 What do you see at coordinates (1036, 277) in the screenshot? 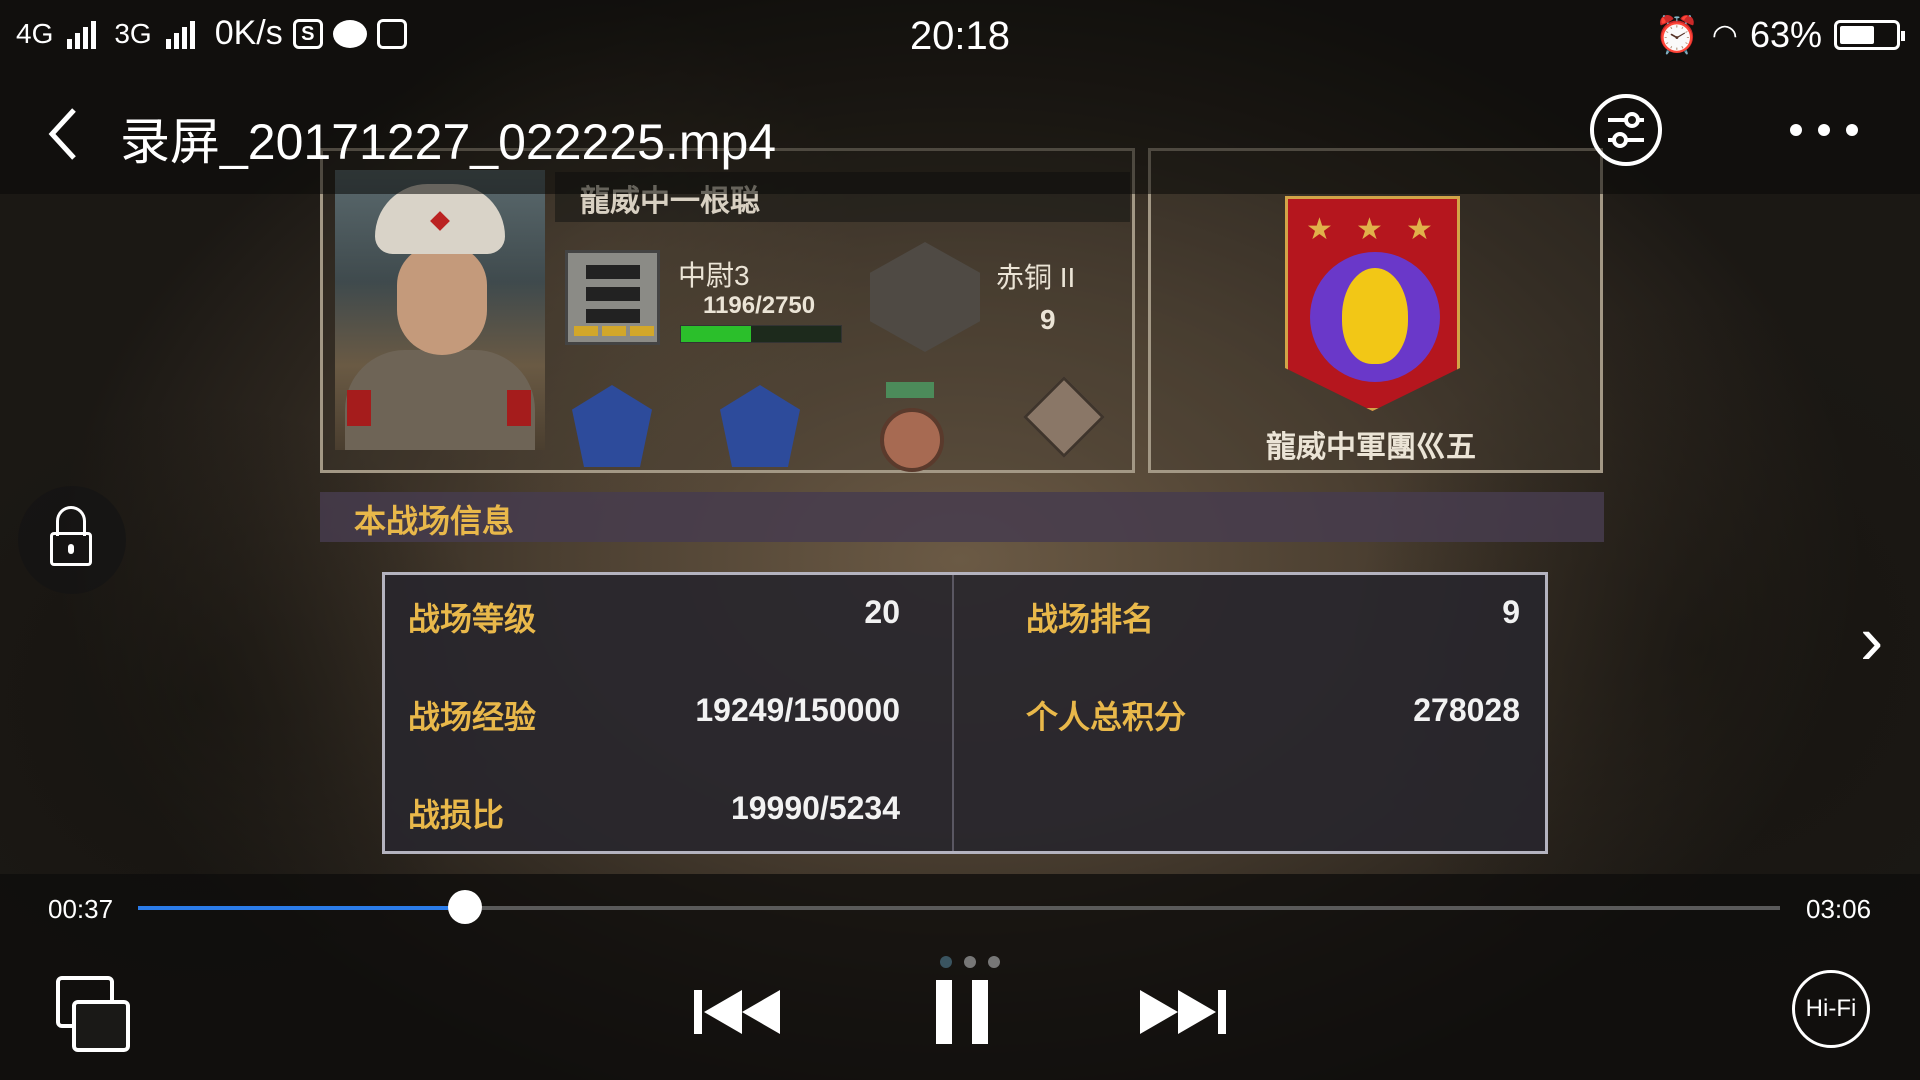
I see `tier-name: 赤铜 II` at bounding box center [1036, 277].